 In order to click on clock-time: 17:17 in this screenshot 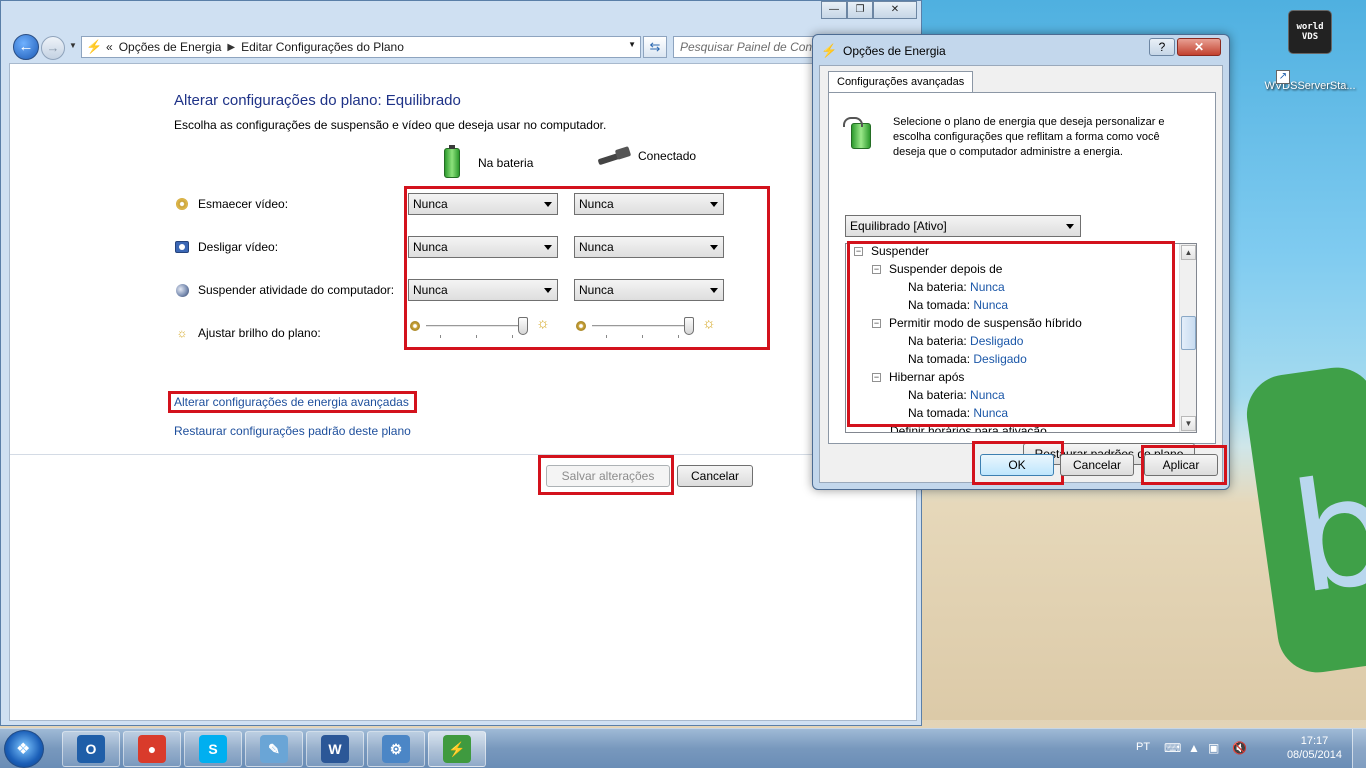, I will do `click(1314, 741)`.